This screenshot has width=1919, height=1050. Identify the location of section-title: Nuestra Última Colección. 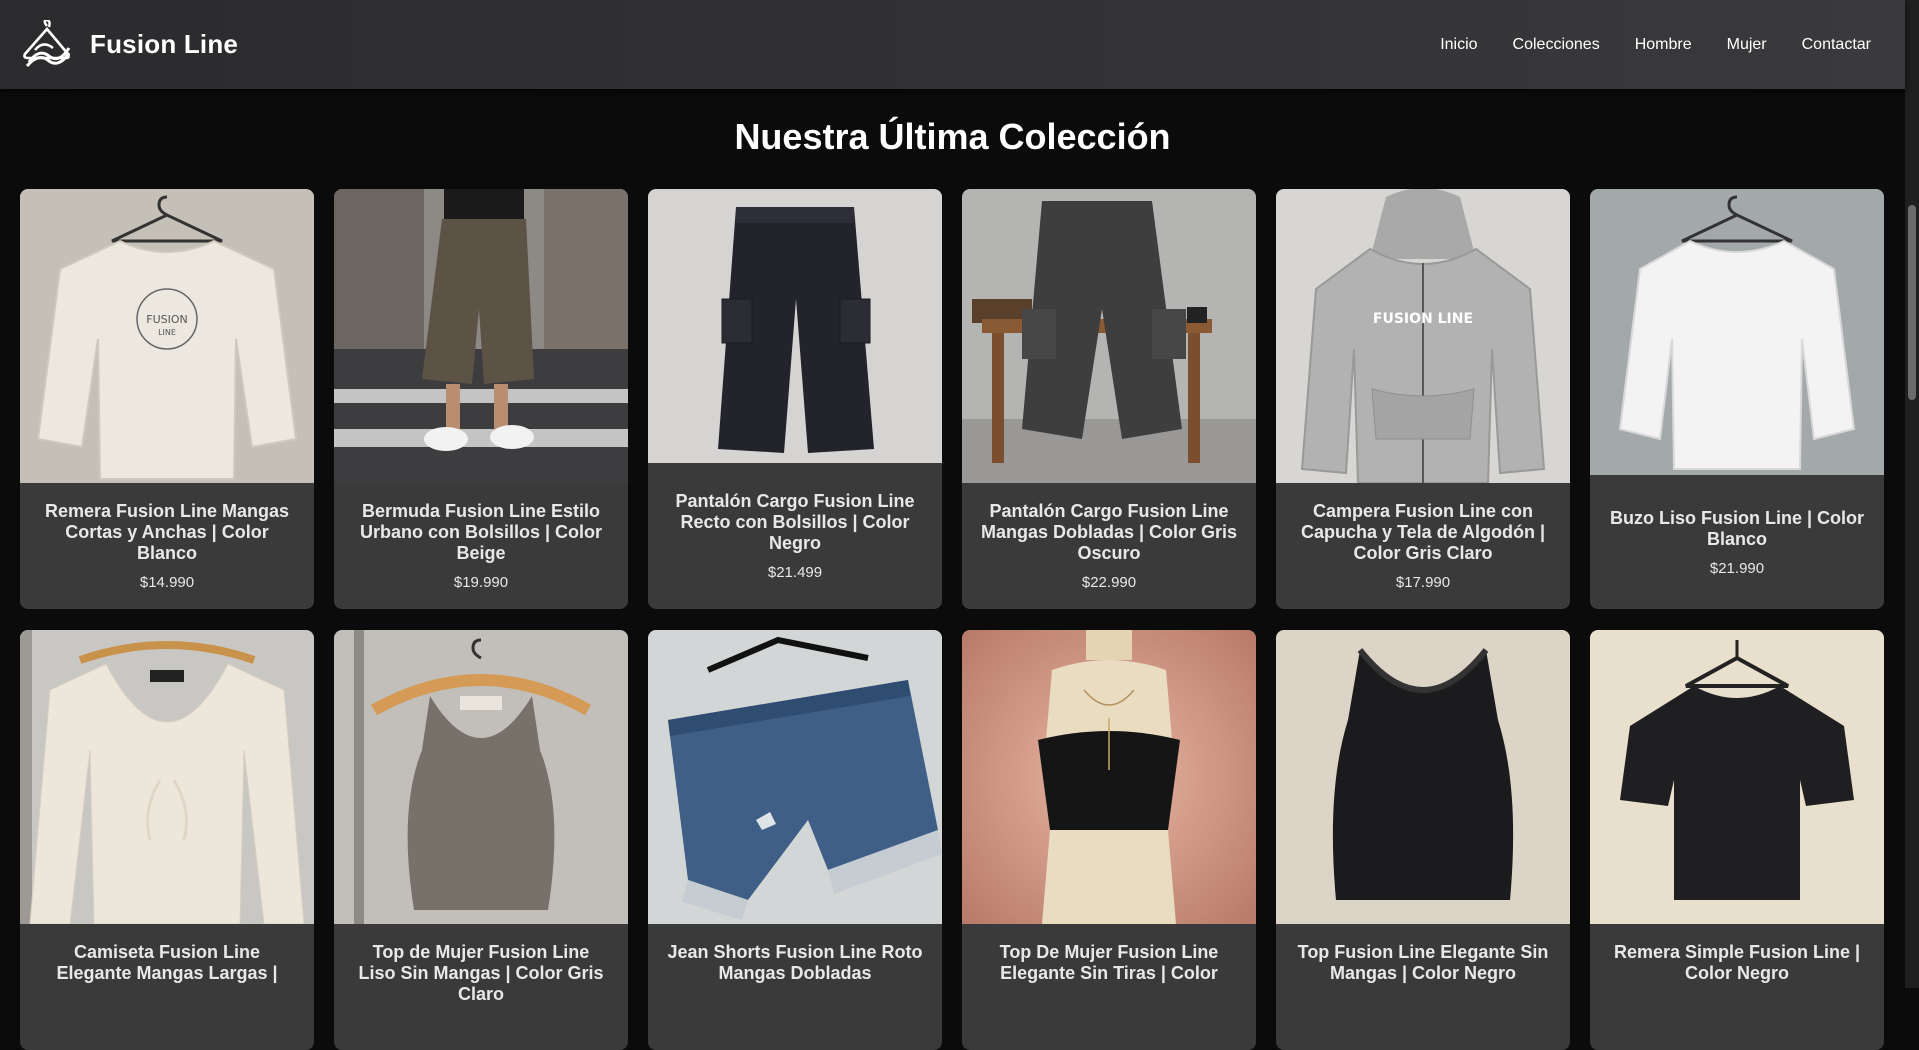
(952, 136).